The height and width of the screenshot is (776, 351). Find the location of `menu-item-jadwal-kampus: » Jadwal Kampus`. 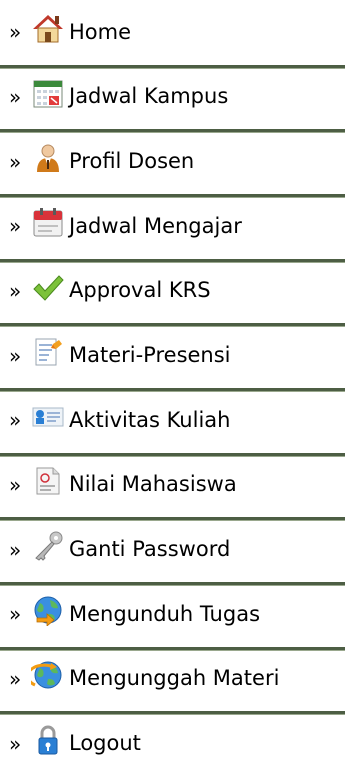

menu-item-jadwal-kampus: » Jadwal Kampus is located at coordinates (175, 97).